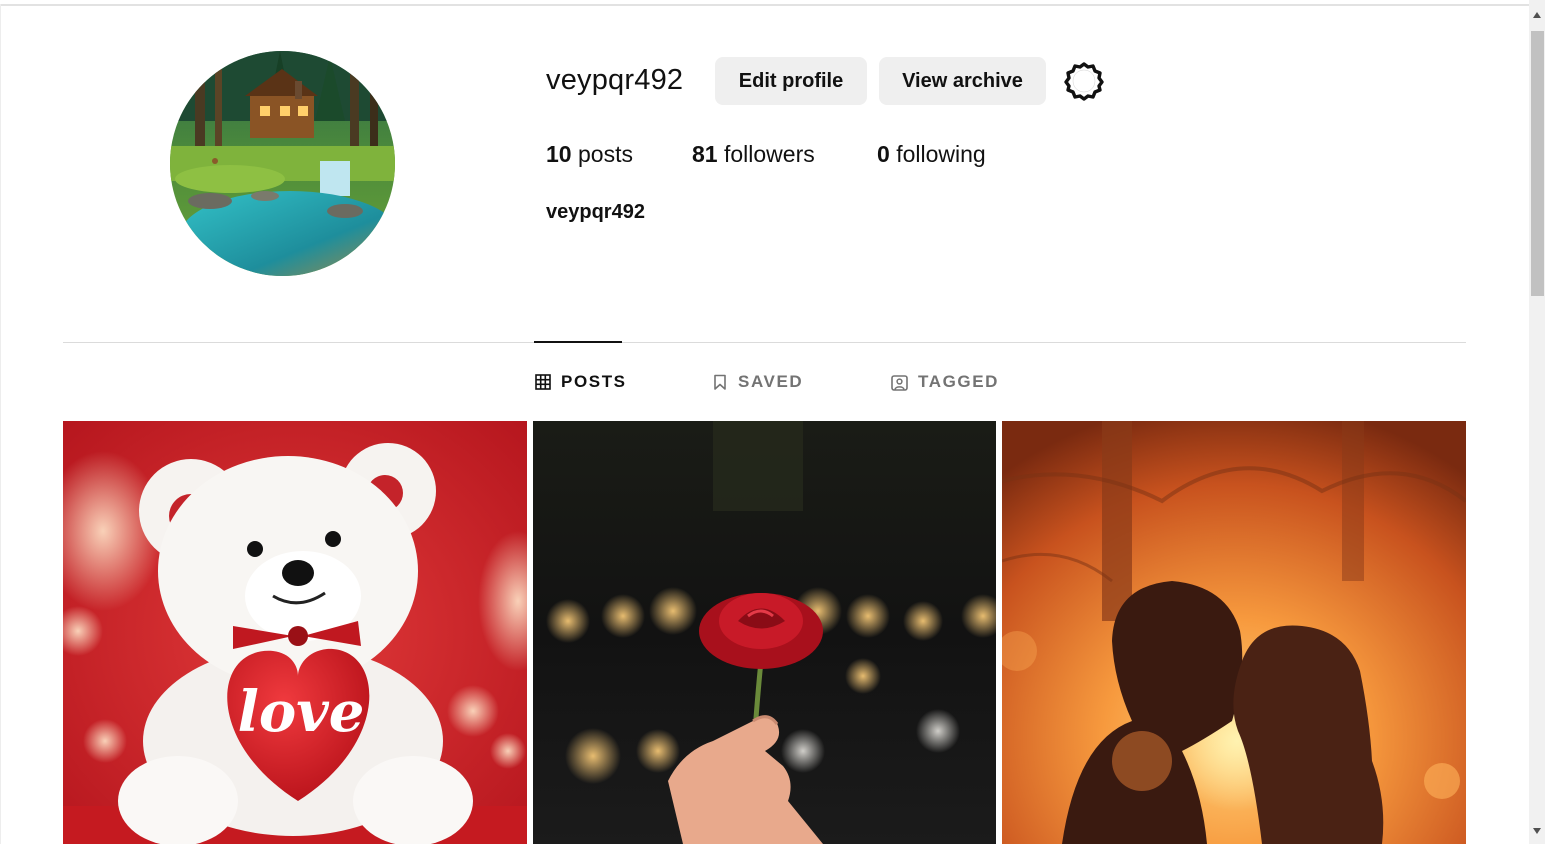 The height and width of the screenshot is (844, 1545). What do you see at coordinates (1084, 81) in the screenshot?
I see `settings-gear-icon` at bounding box center [1084, 81].